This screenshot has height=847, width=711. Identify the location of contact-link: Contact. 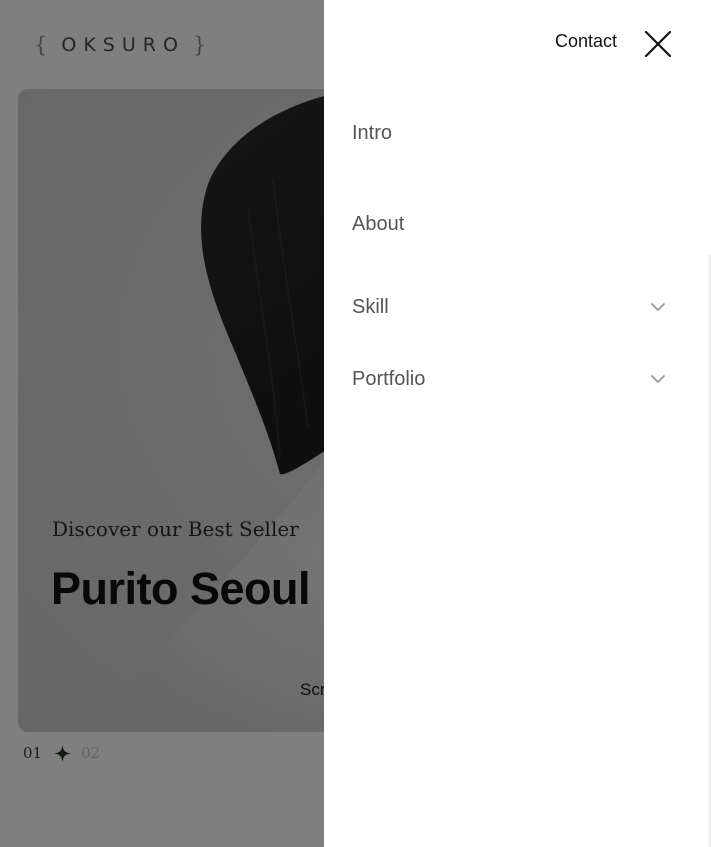
(586, 41).